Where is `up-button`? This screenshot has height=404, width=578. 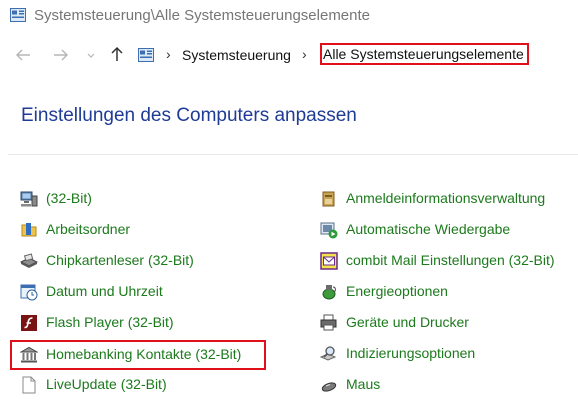 up-button is located at coordinates (117, 56).